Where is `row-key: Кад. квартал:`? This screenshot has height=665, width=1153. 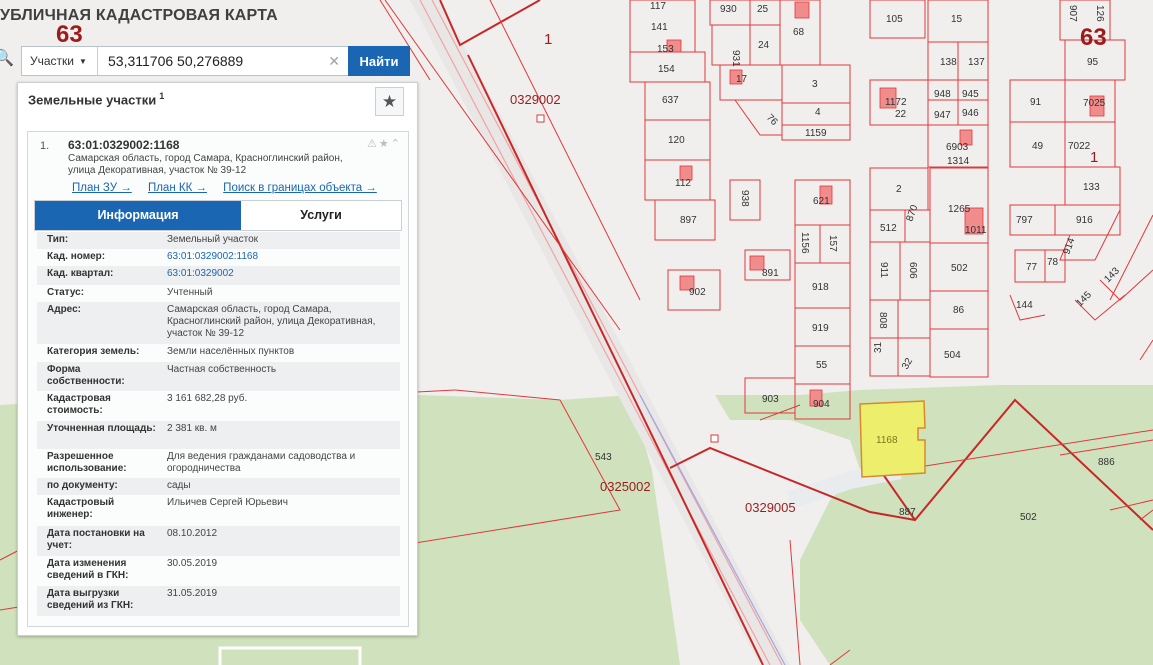
row-key: Кад. квартал: is located at coordinates (80, 273).